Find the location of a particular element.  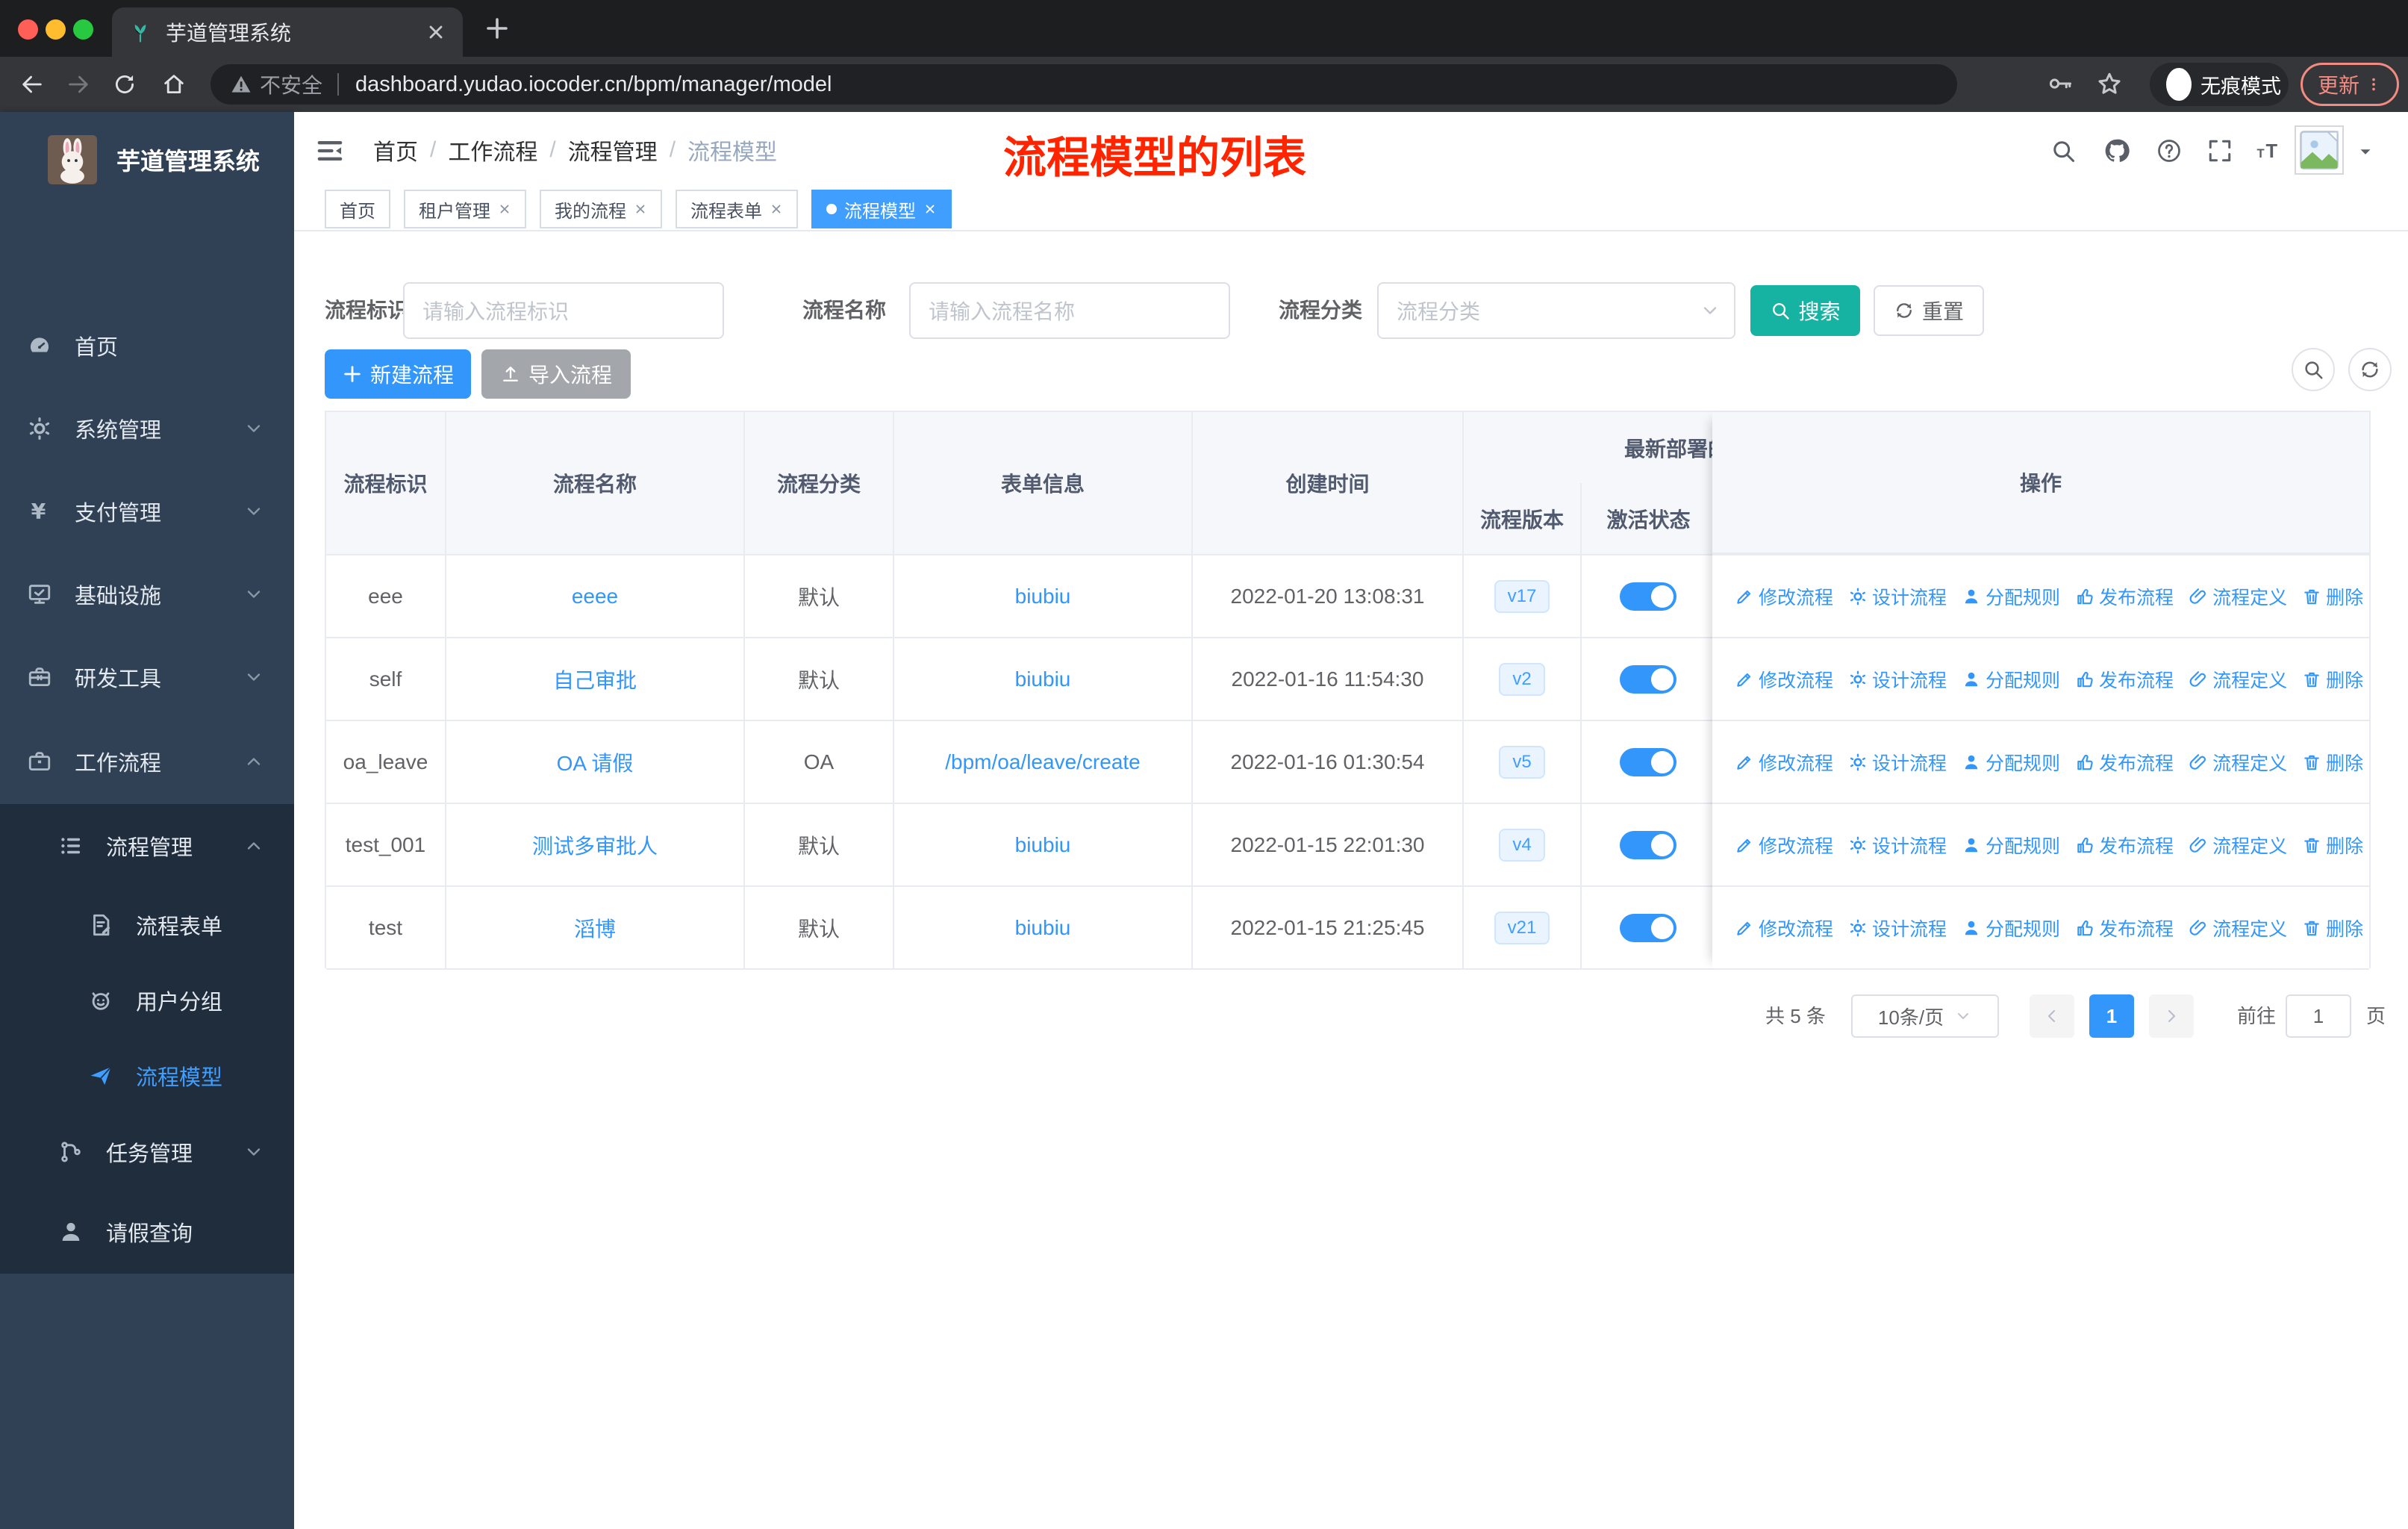

sidebar-item-task-mgmt: 任务管理 is located at coordinates (147, 1152).